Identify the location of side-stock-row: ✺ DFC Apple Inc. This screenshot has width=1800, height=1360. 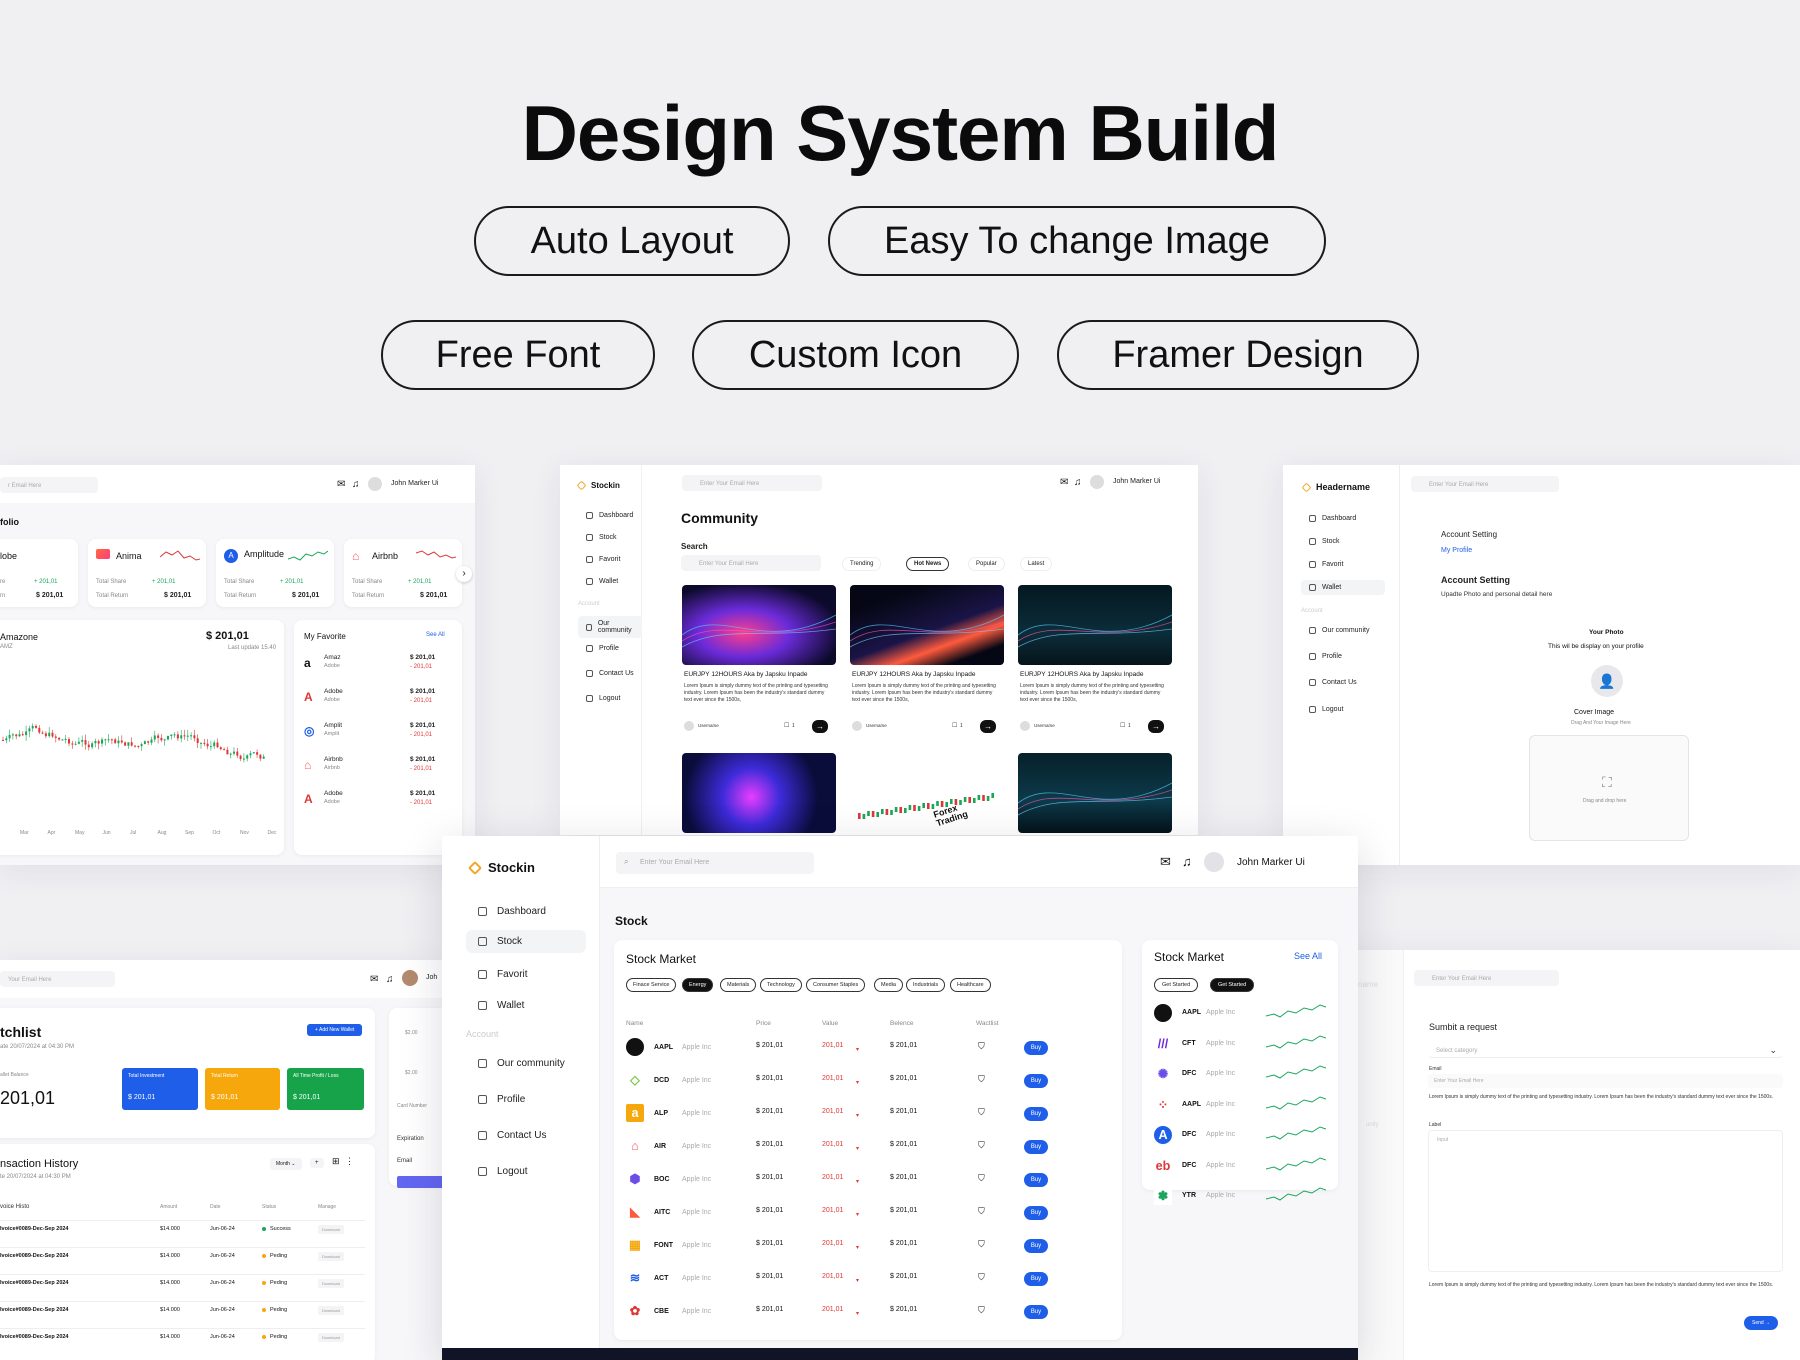
(1240, 1074).